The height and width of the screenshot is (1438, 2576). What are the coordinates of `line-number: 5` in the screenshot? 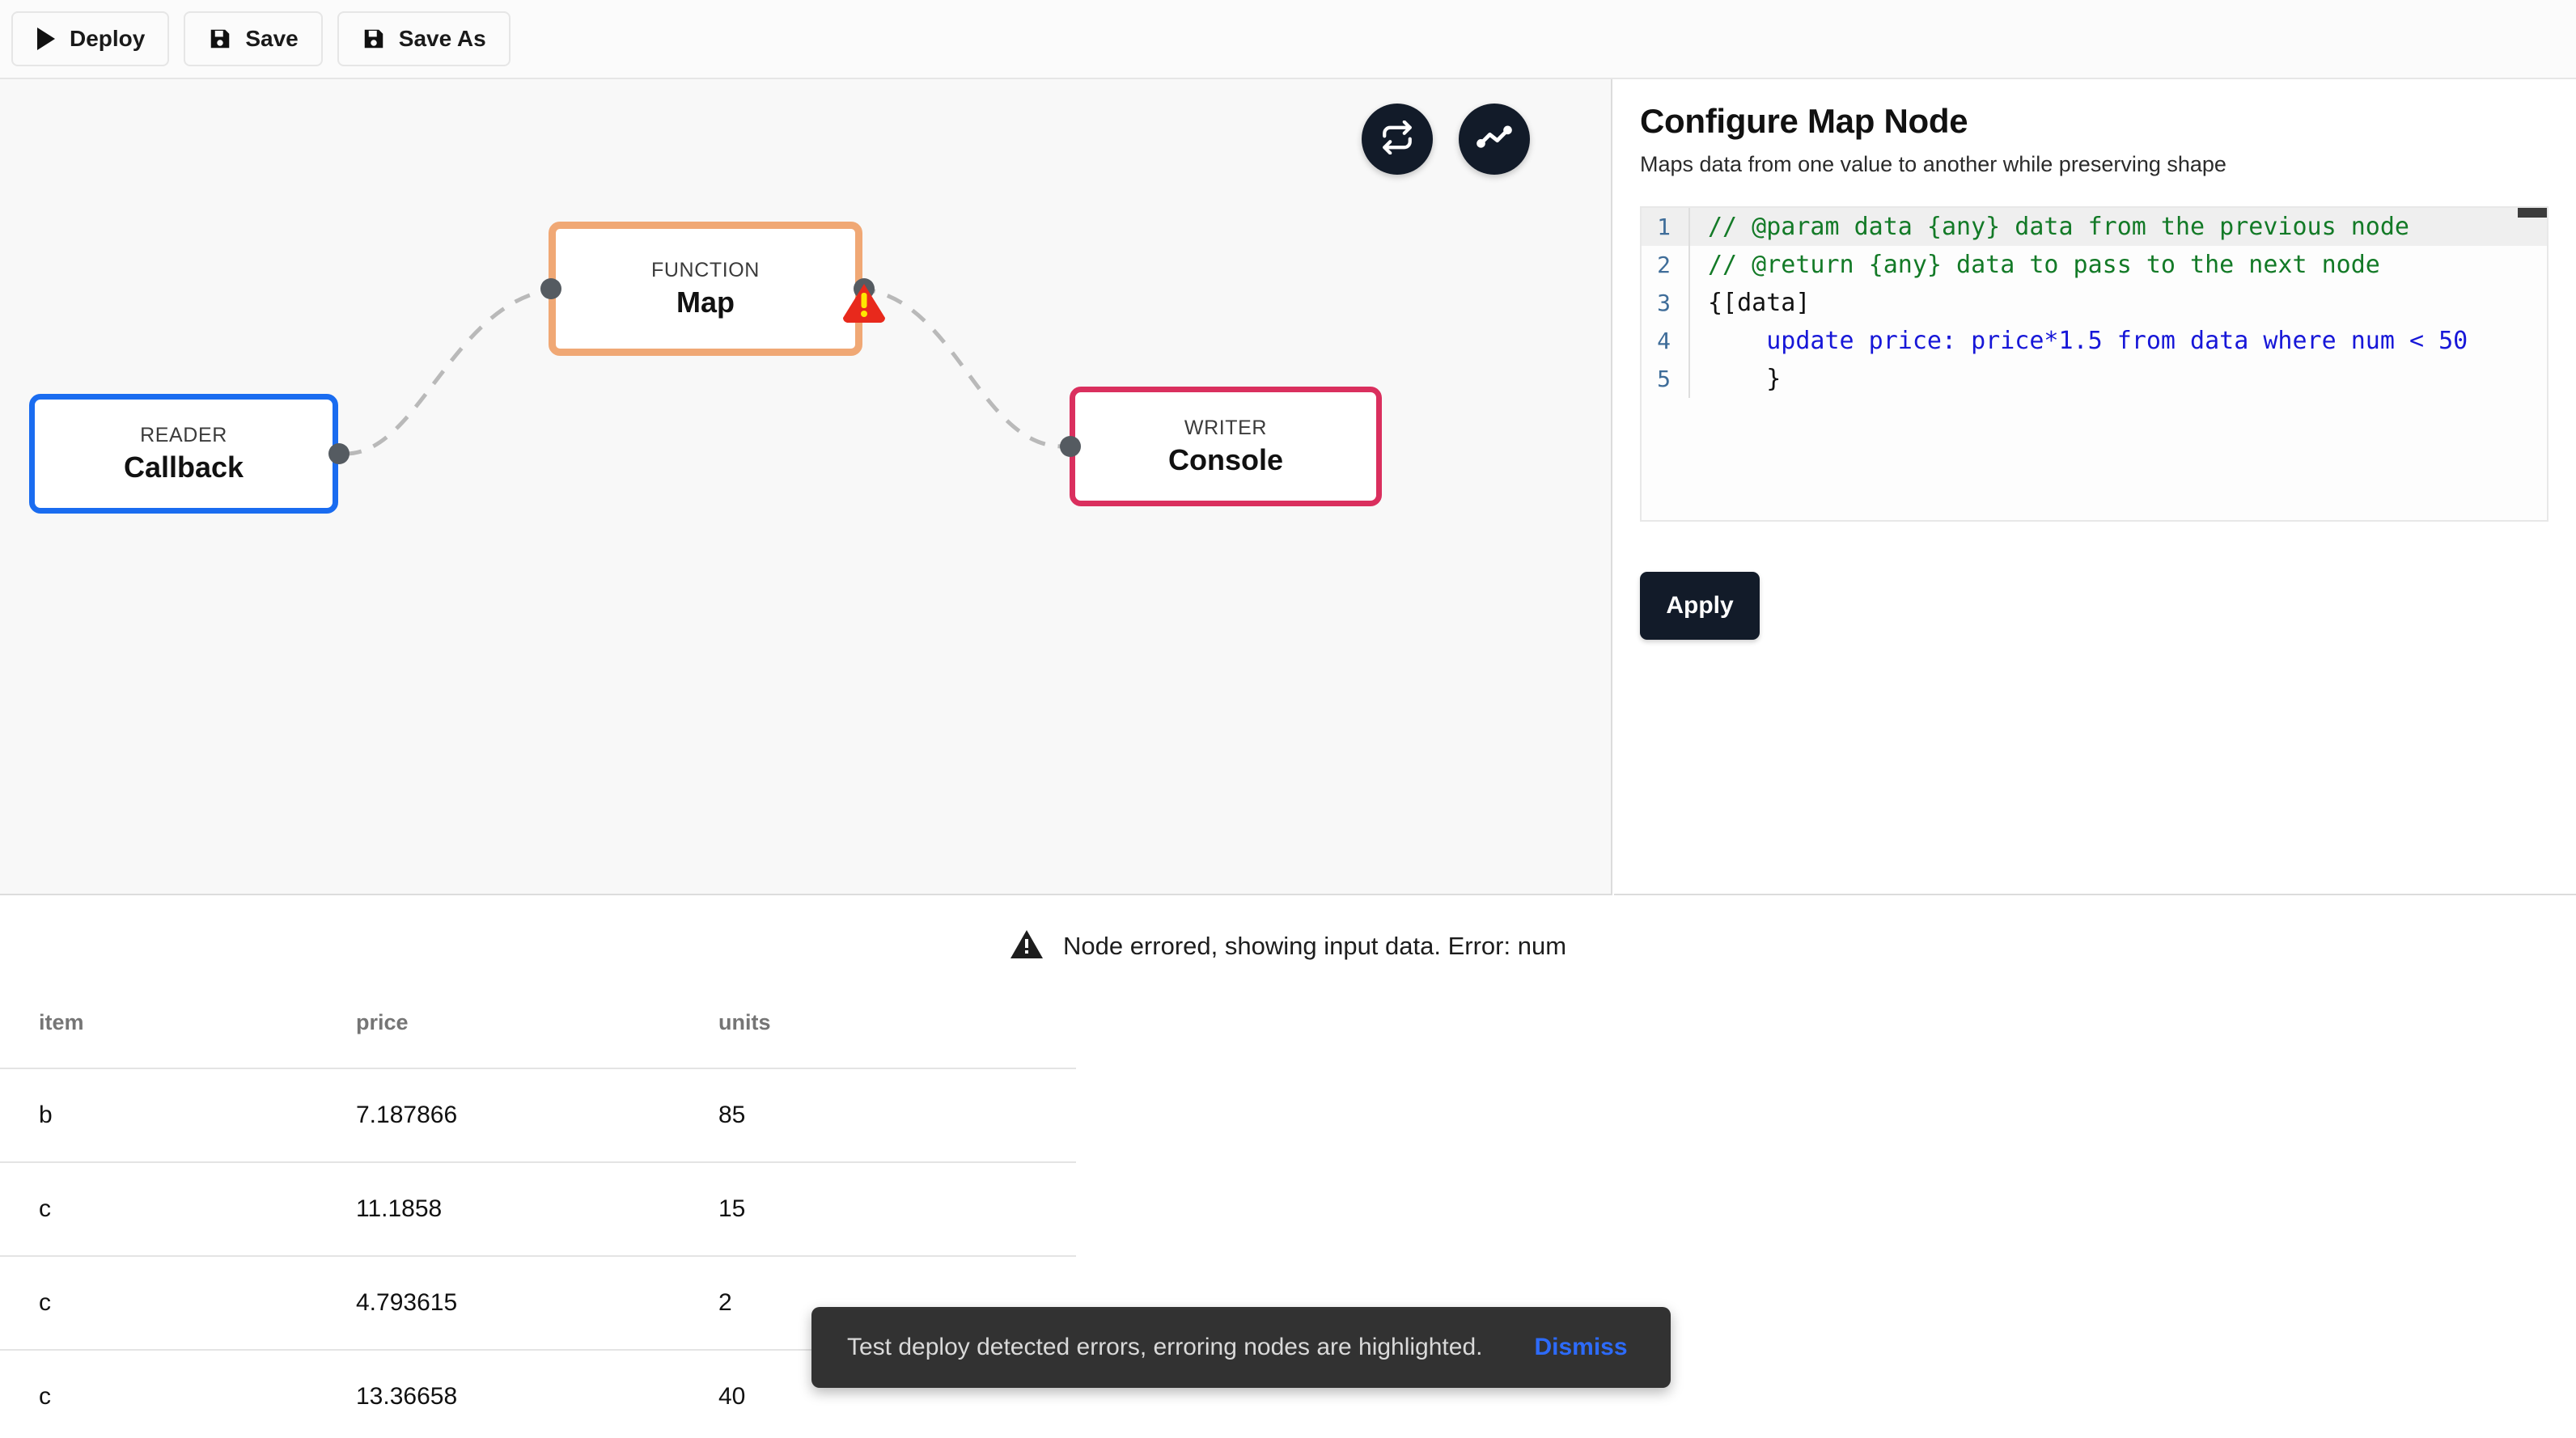 It's located at (1664, 379).